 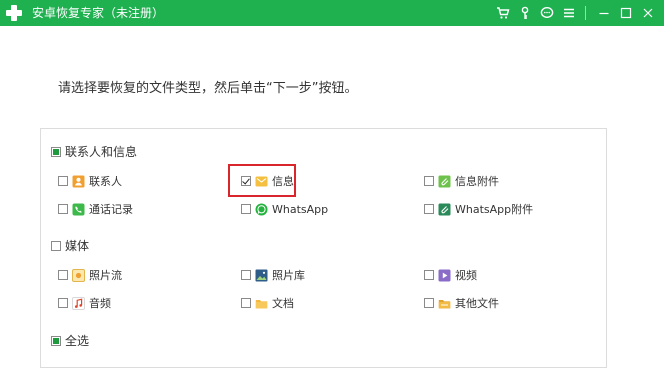 I want to click on cart-icon, so click(x=503, y=13).